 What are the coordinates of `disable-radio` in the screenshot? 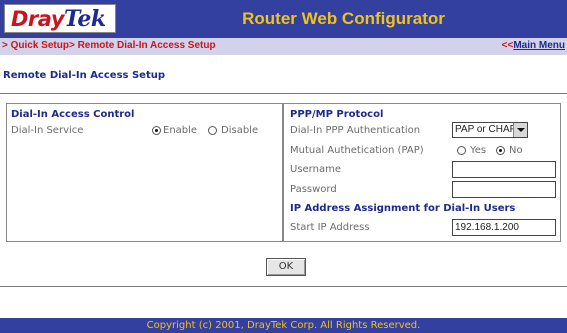 It's located at (212, 130).